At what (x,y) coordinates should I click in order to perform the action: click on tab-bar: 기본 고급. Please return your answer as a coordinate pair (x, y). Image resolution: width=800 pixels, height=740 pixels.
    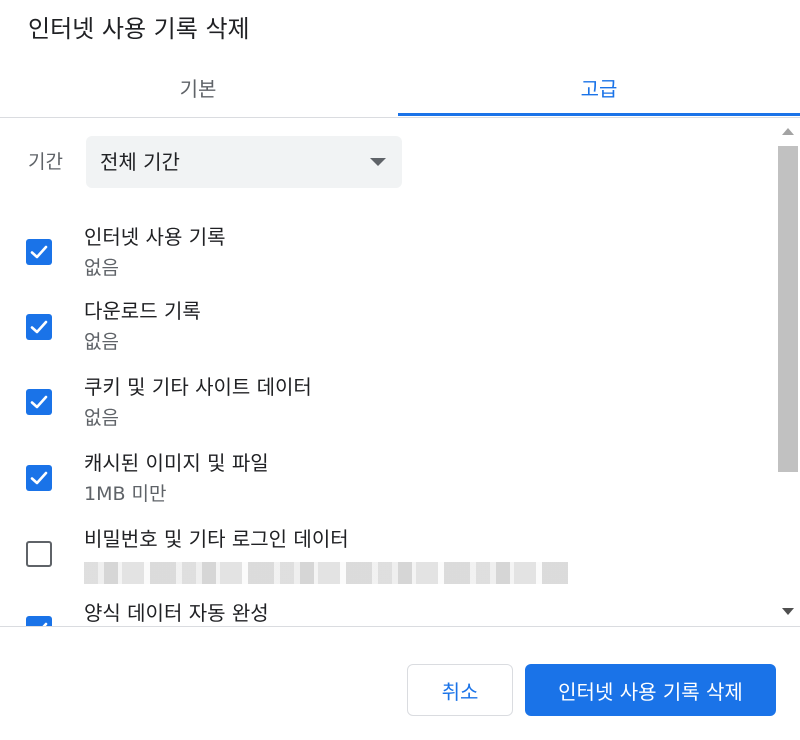
    Looking at the image, I should click on (400, 88).